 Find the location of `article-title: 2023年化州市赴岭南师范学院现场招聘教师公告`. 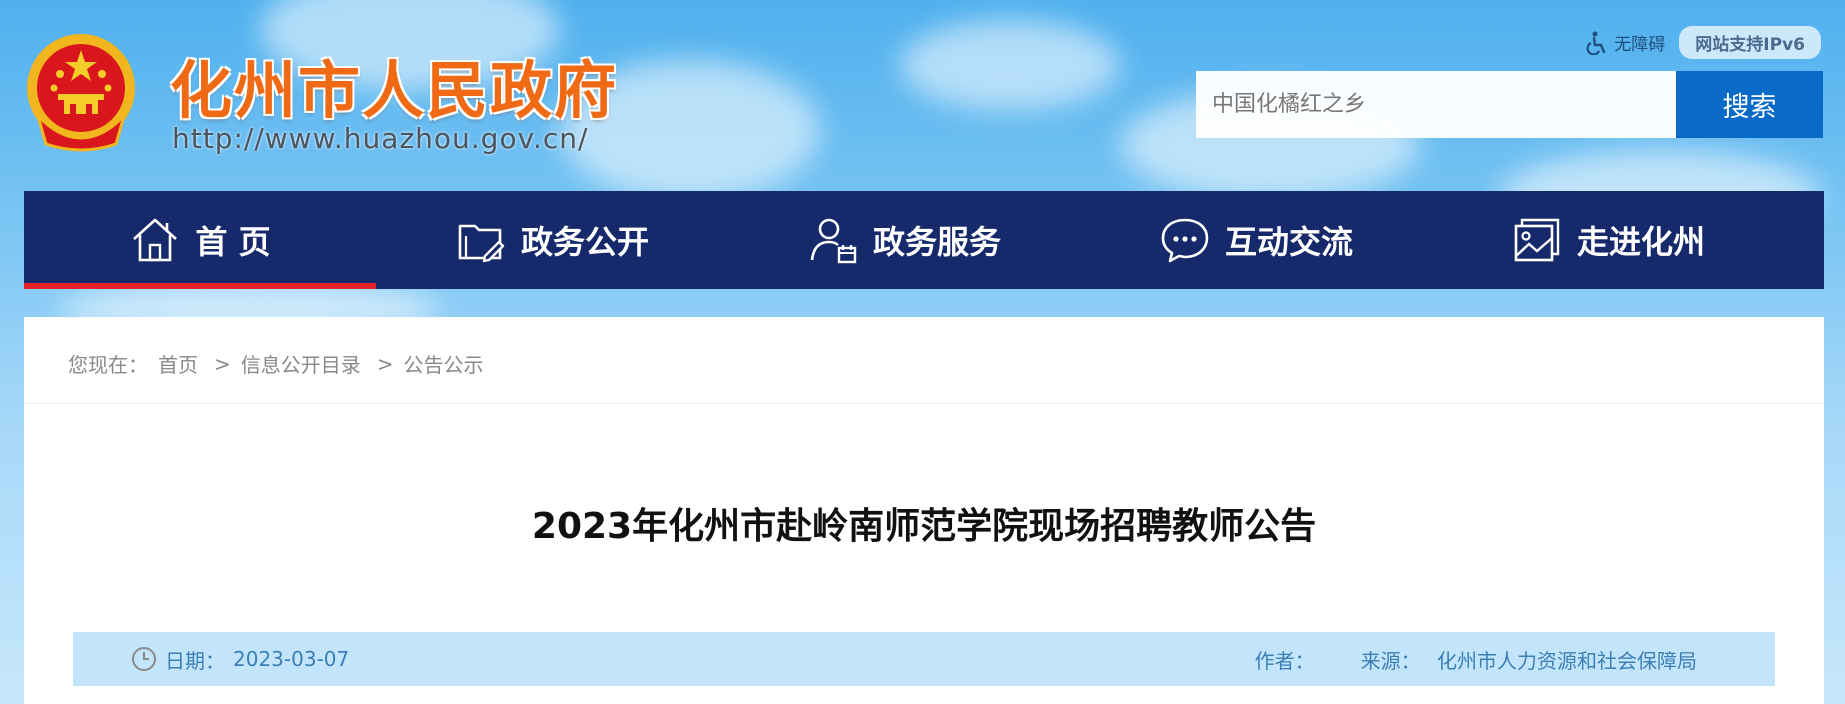

article-title: 2023年化州市赴岭南师范学院现场招聘教师公告 is located at coordinates (924, 526).